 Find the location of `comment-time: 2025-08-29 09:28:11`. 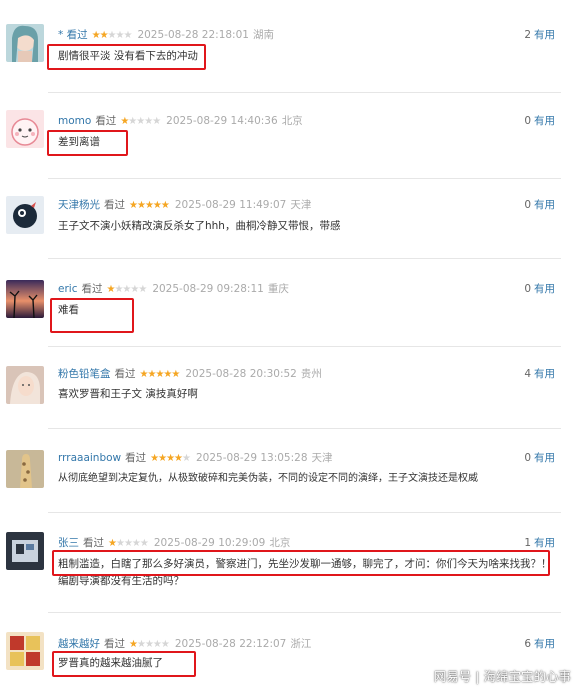

comment-time: 2025-08-29 09:28:11 is located at coordinates (208, 289).